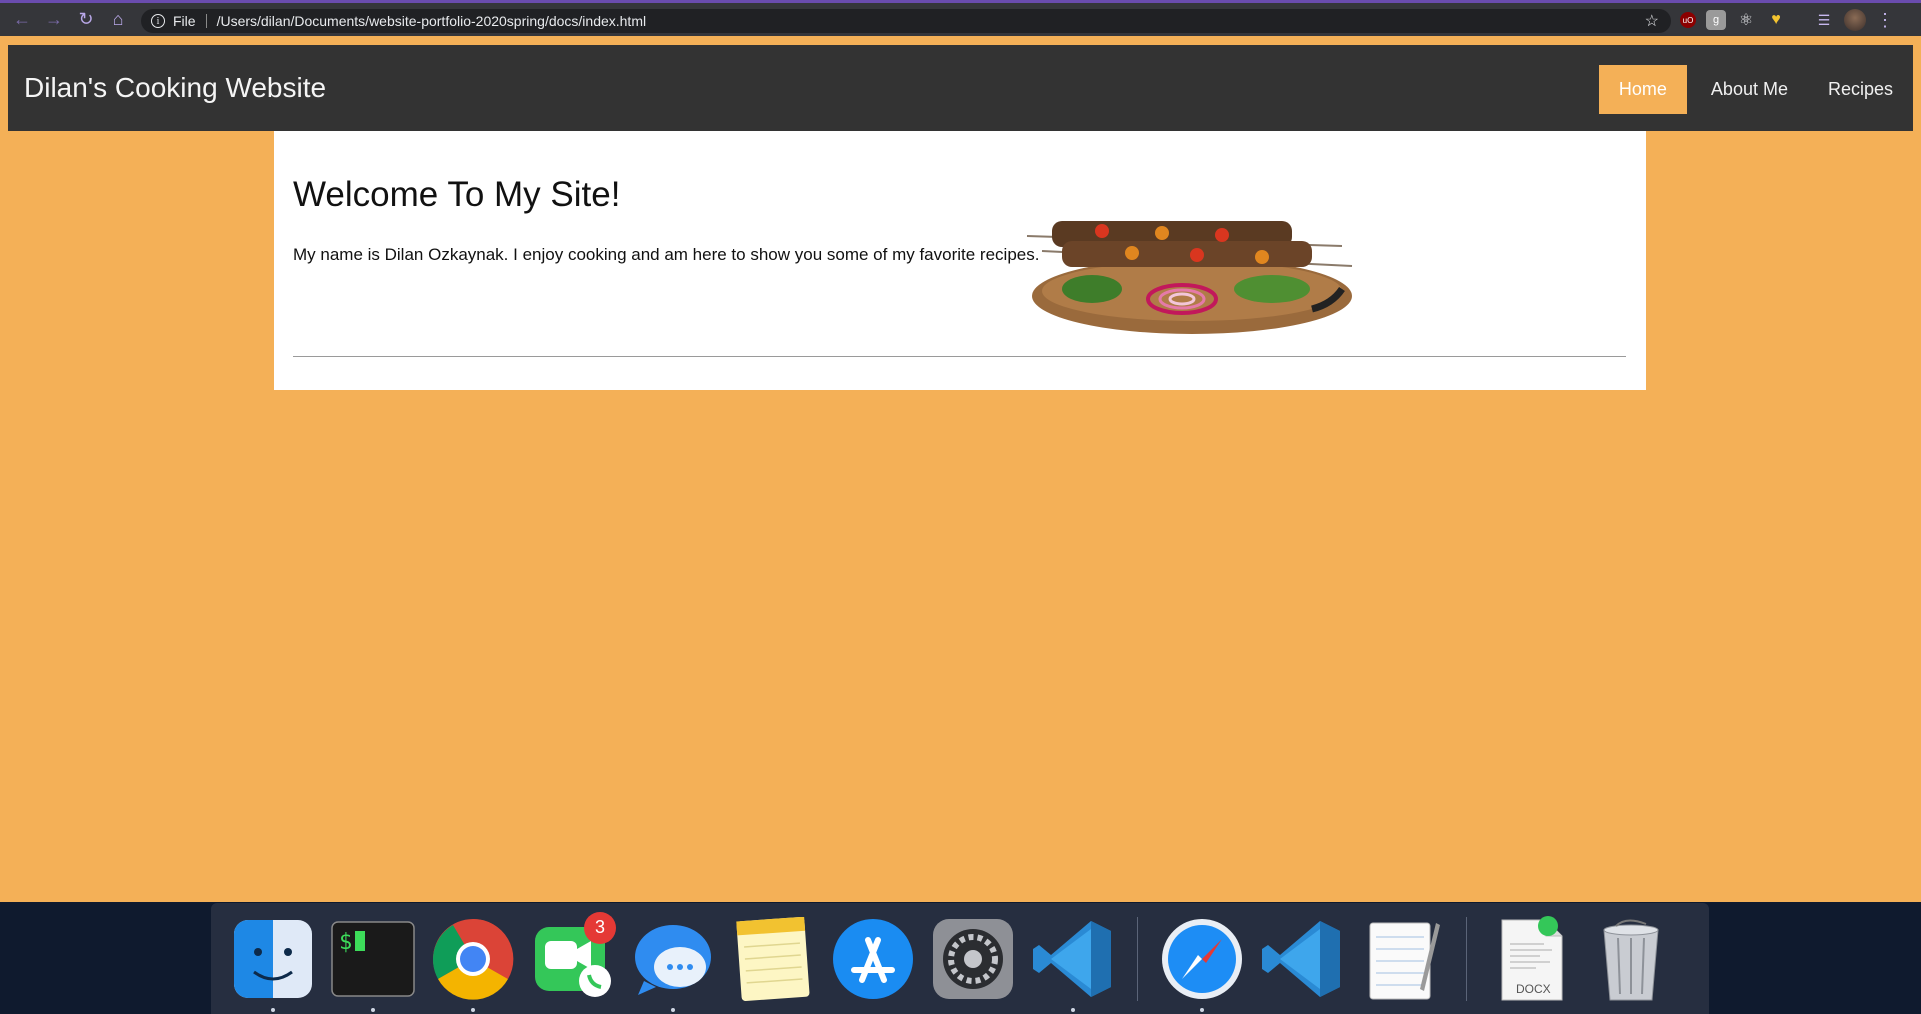  I want to click on terminal-icon: $, so click(373, 964).